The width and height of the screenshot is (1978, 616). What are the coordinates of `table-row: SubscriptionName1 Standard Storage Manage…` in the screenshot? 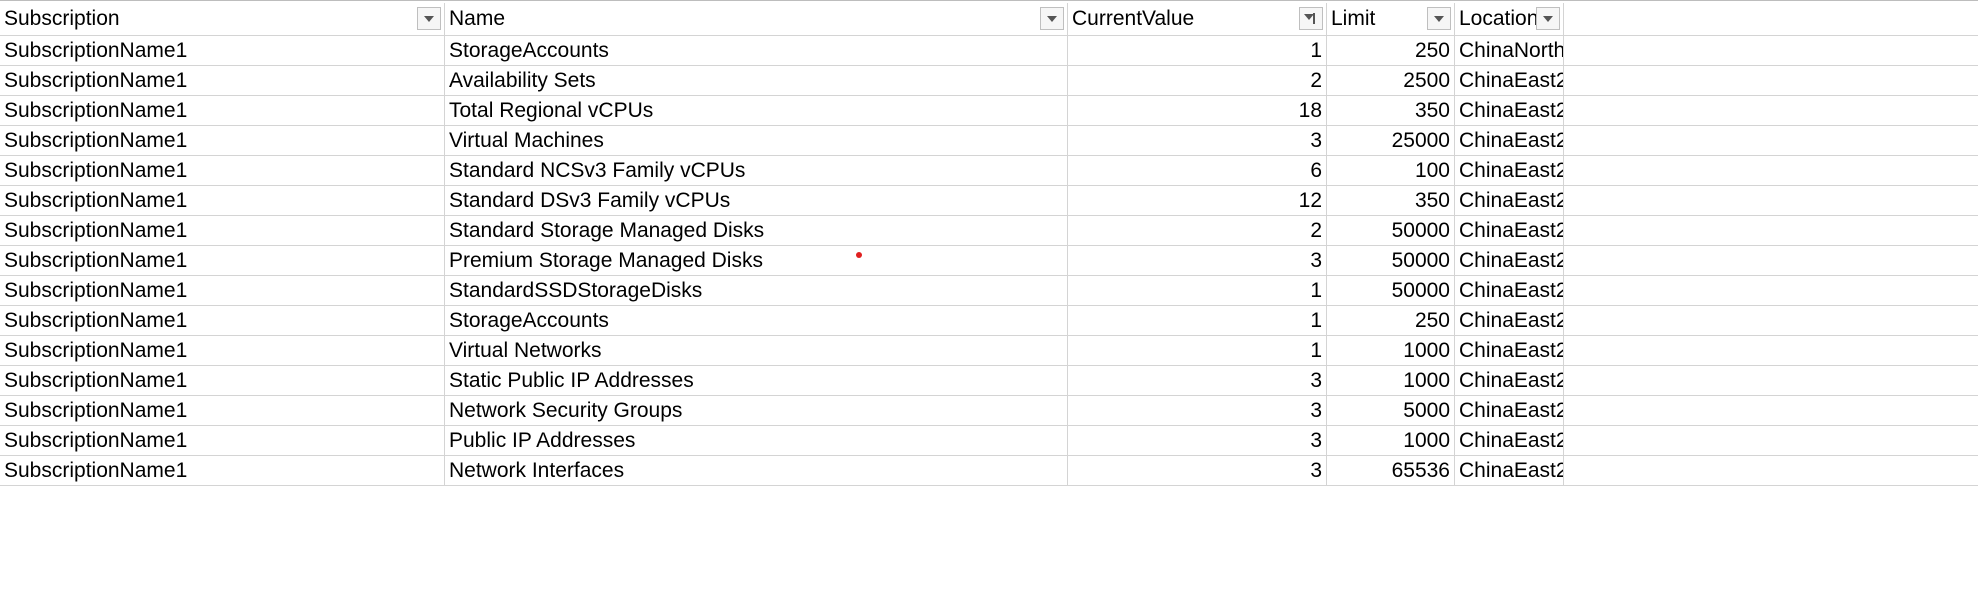 It's located at (989, 231).